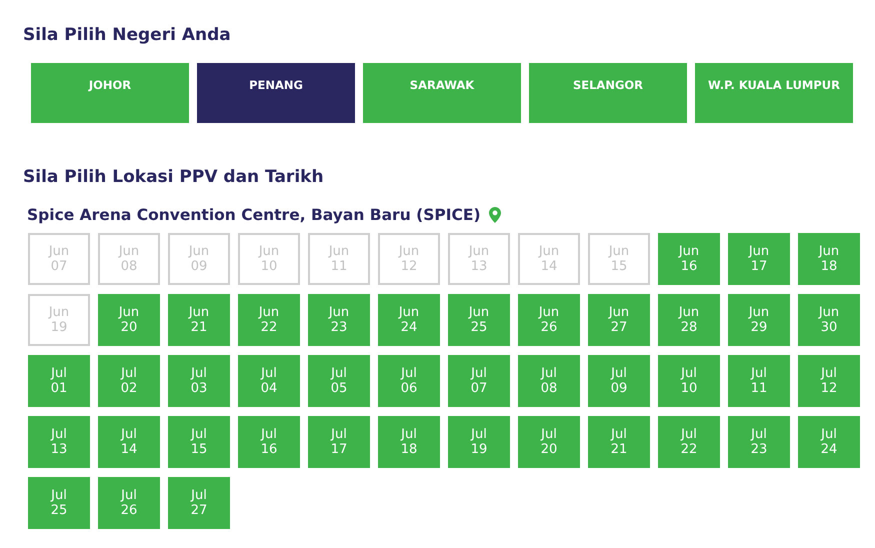 The width and height of the screenshot is (875, 548). Describe the element at coordinates (759, 381) in the screenshot. I see `date-button: Jul 11` at that location.